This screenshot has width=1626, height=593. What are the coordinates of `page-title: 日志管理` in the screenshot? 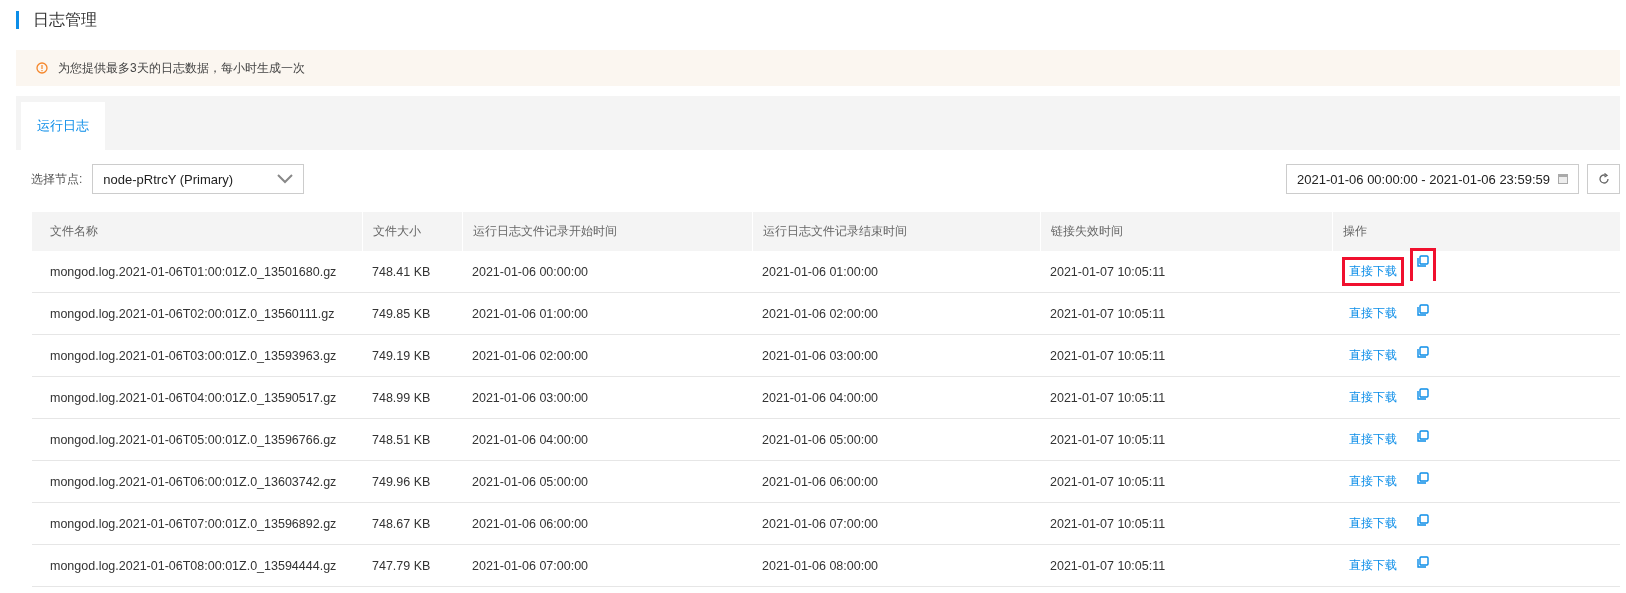 It's located at (65, 19).